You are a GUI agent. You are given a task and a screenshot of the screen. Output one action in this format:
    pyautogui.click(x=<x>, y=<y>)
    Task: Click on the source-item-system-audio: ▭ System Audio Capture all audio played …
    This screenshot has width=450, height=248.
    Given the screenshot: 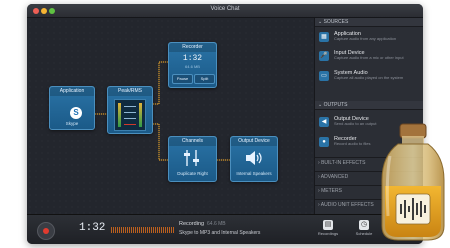 What is the action you would take?
    pyautogui.click(x=369, y=77)
    